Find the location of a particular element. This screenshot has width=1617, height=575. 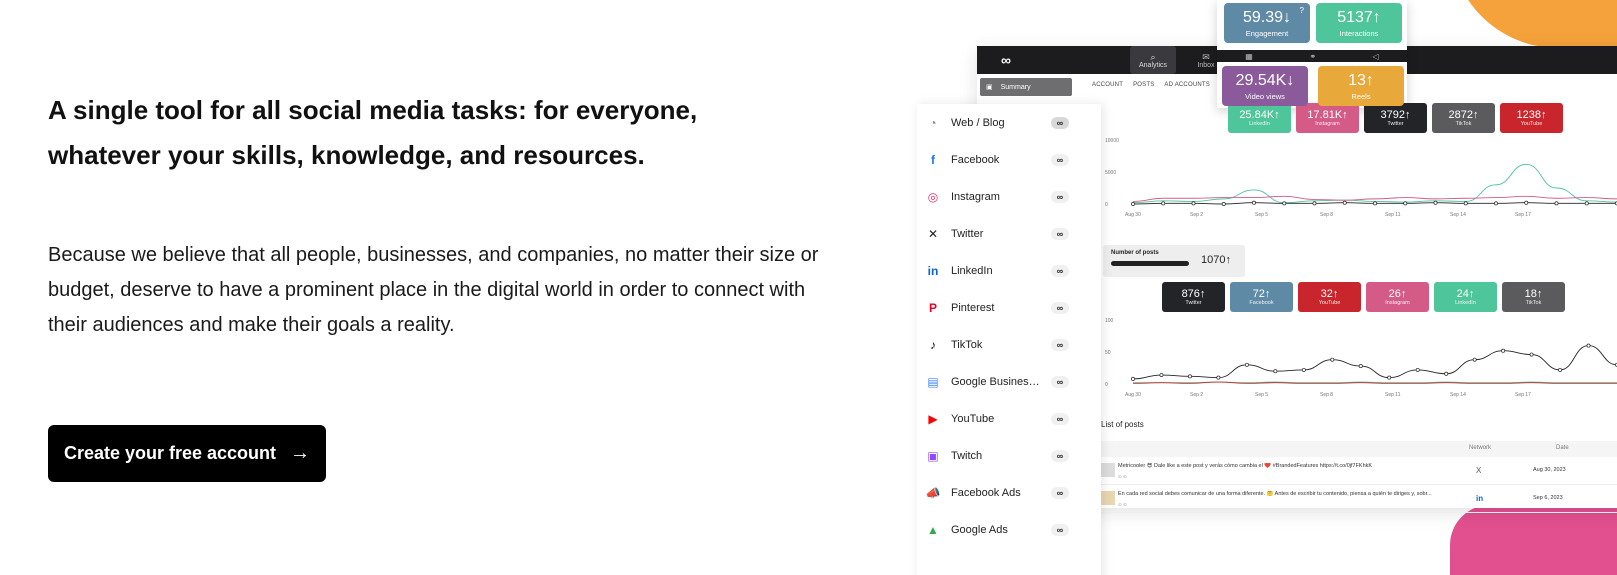

network-item-twitch: ▣ Twitch ∞ is located at coordinates (1009, 455).